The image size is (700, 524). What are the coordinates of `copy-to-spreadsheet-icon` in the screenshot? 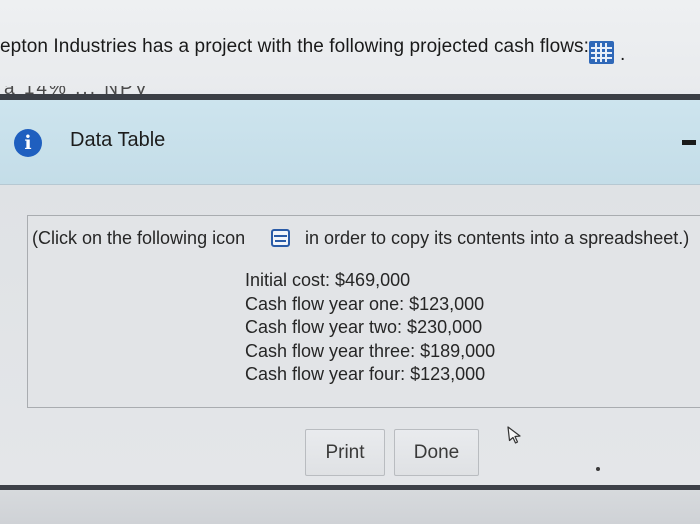 It's located at (280, 238).